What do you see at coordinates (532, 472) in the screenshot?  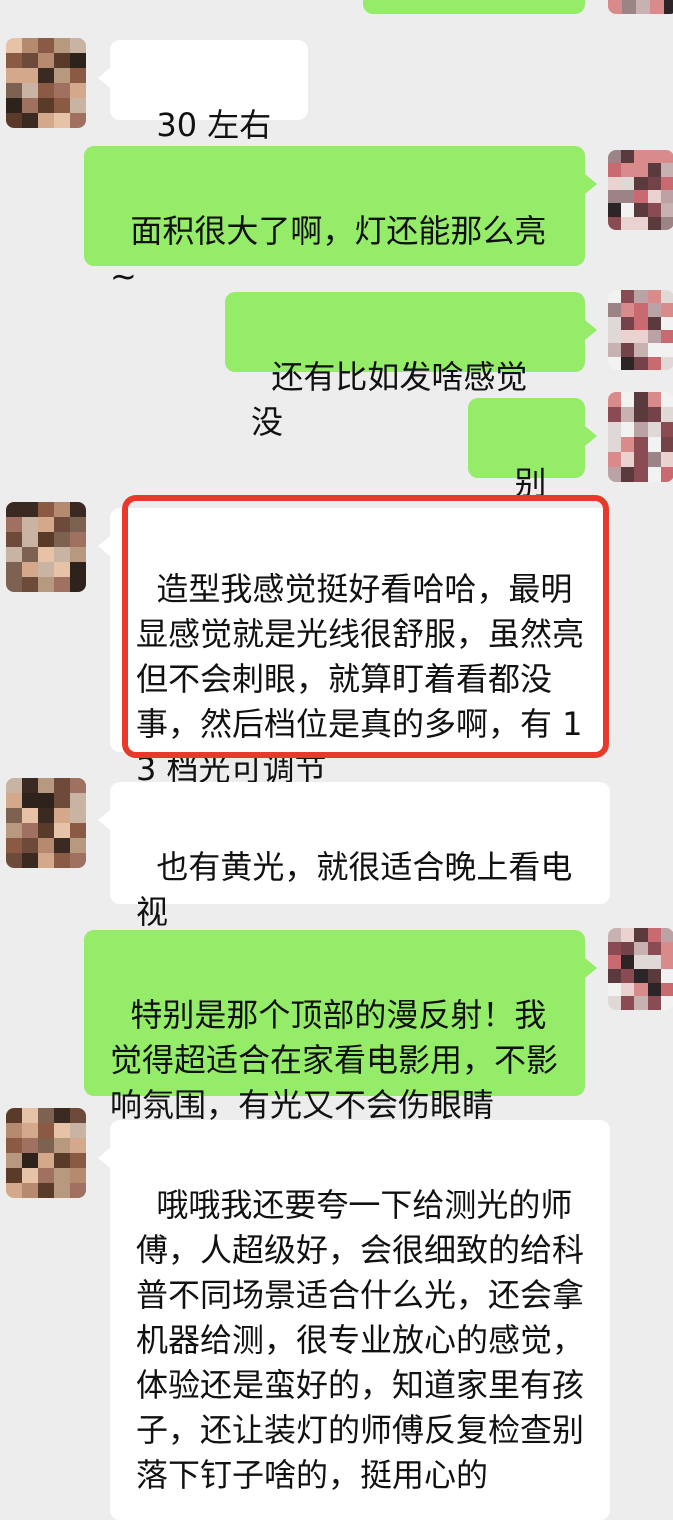 I see `message-bubble-outgoing: 别的` at bounding box center [532, 472].